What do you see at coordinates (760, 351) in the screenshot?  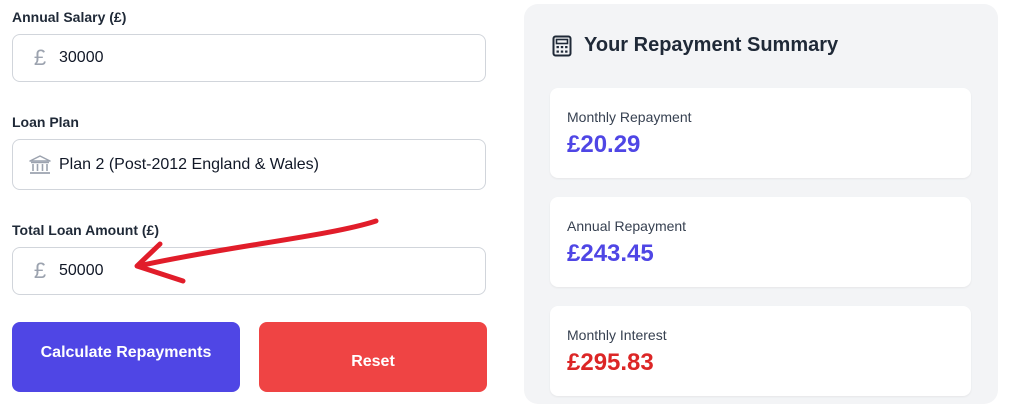 I see `monthly-interest-card: Monthly Interest £295.83` at bounding box center [760, 351].